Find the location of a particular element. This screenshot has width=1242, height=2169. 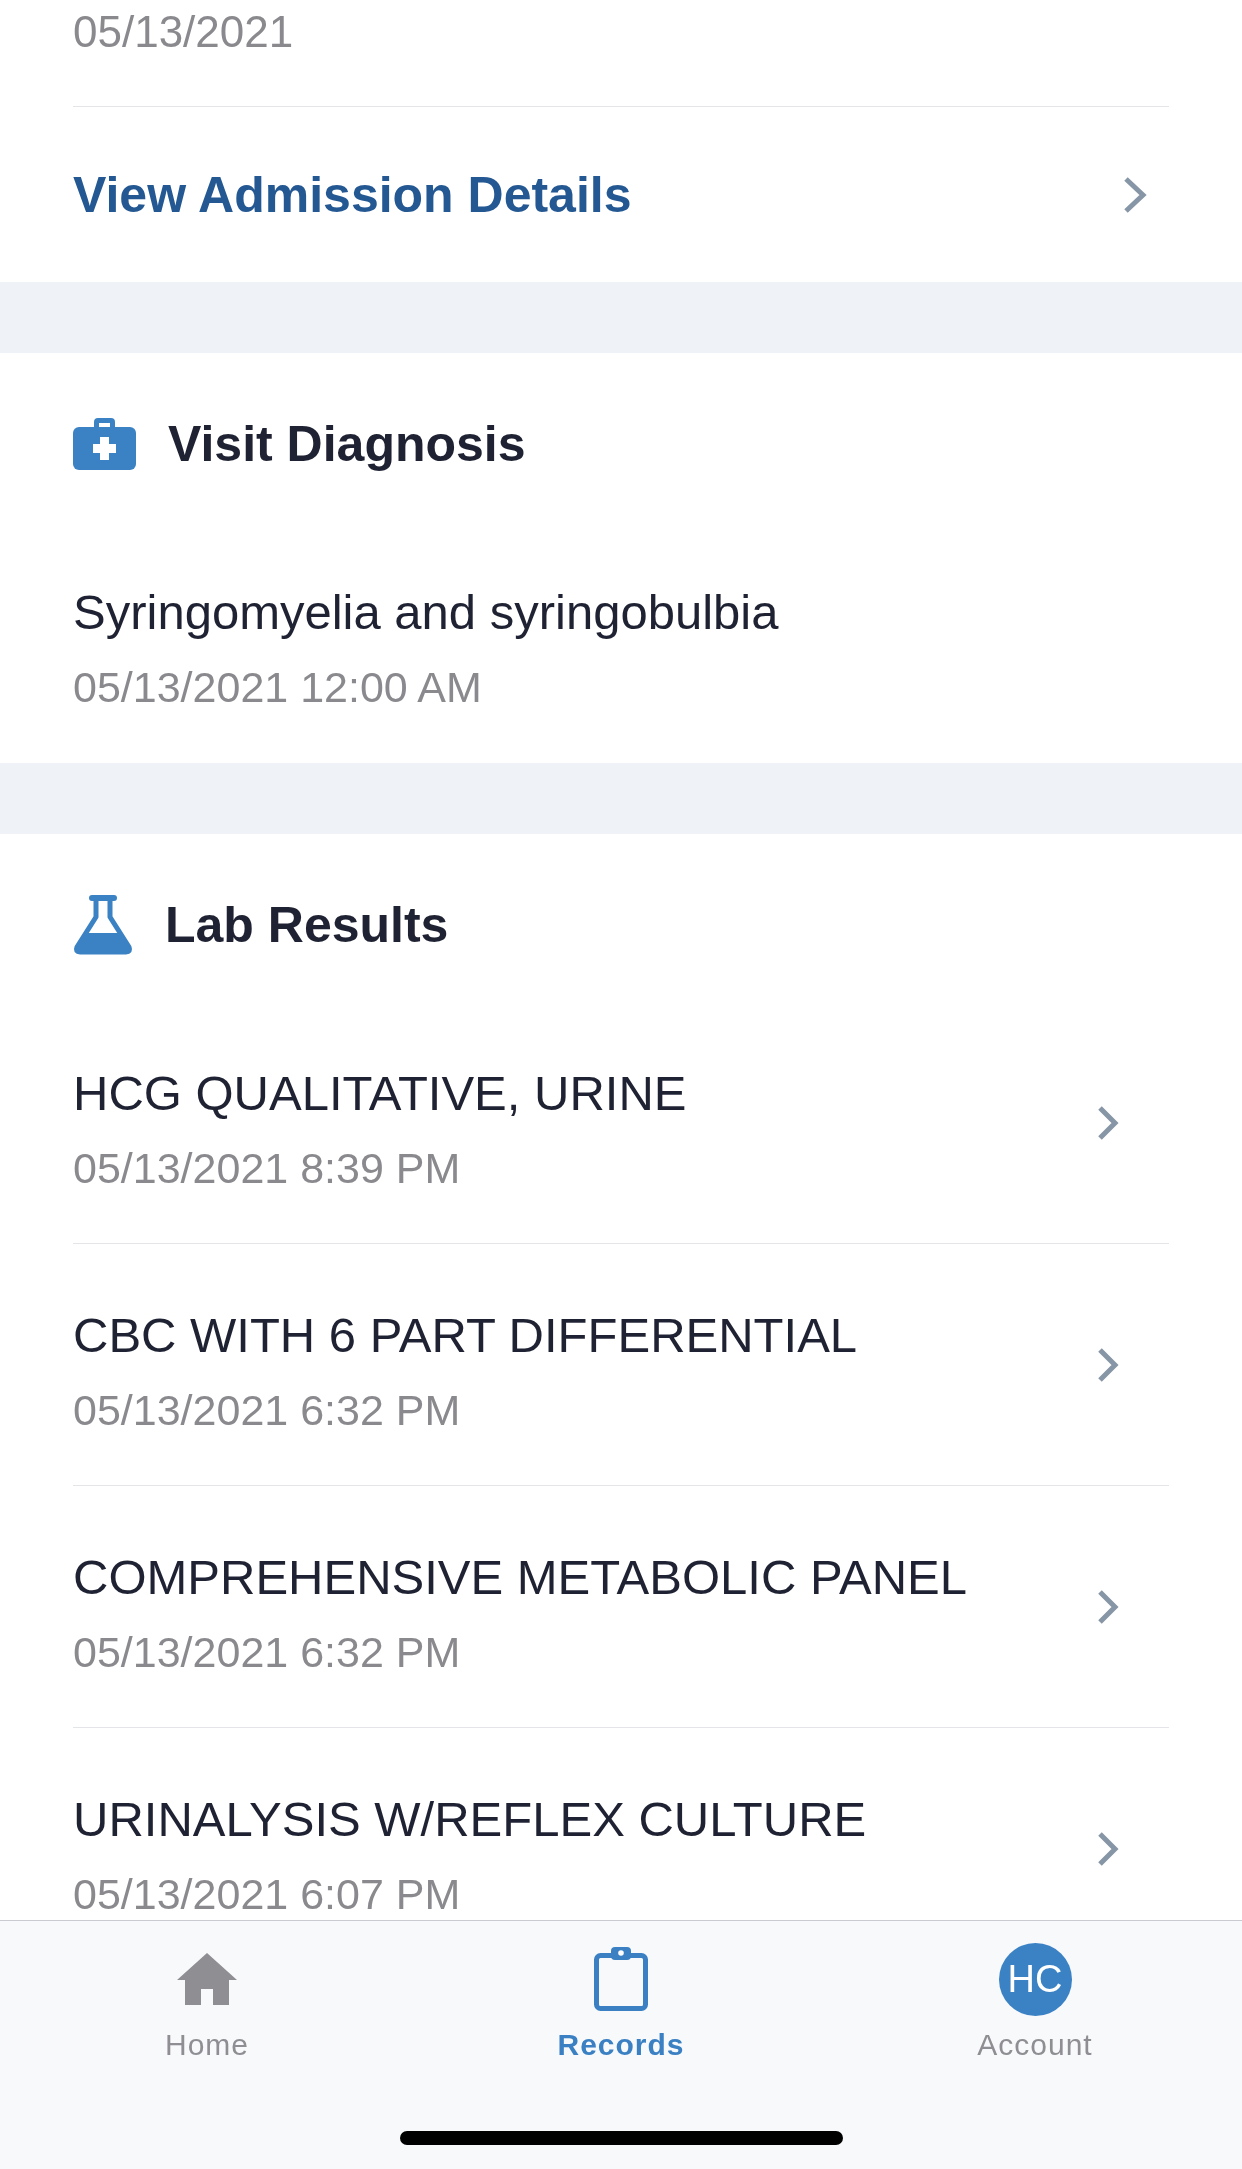

lab-result-item: HCG QUALITATIVE, URINE 05/13/2021 8:39 PM is located at coordinates (621, 1123).